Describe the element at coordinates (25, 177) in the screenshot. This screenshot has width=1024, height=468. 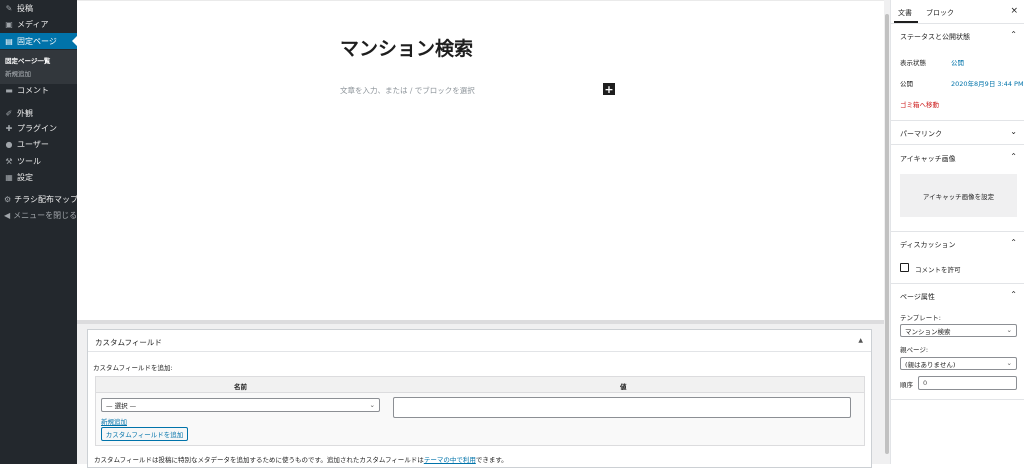
I see `menu-label: 設定` at that location.